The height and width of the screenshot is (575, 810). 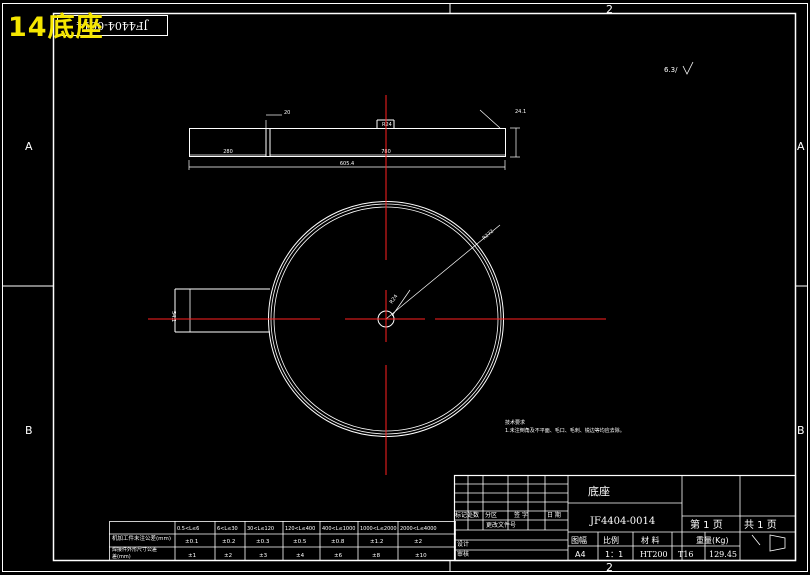 I want to click on tol-value-2: ±4, so click(x=300, y=556).